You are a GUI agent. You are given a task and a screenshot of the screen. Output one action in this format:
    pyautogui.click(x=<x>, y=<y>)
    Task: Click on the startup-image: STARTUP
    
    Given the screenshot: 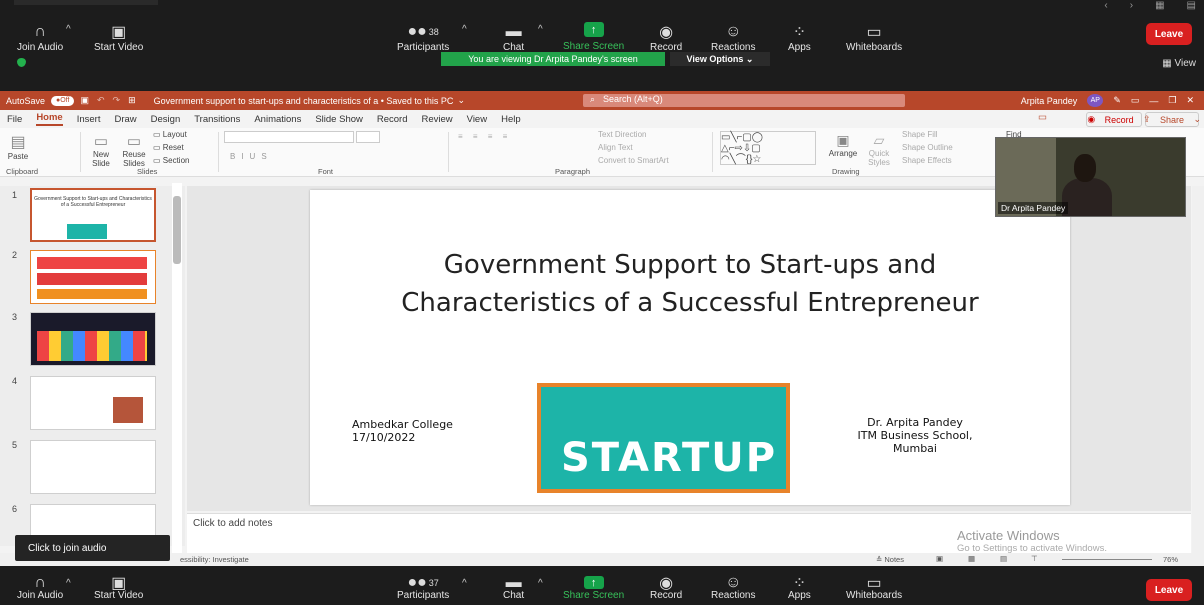 What is the action you would take?
    pyautogui.click(x=663, y=438)
    